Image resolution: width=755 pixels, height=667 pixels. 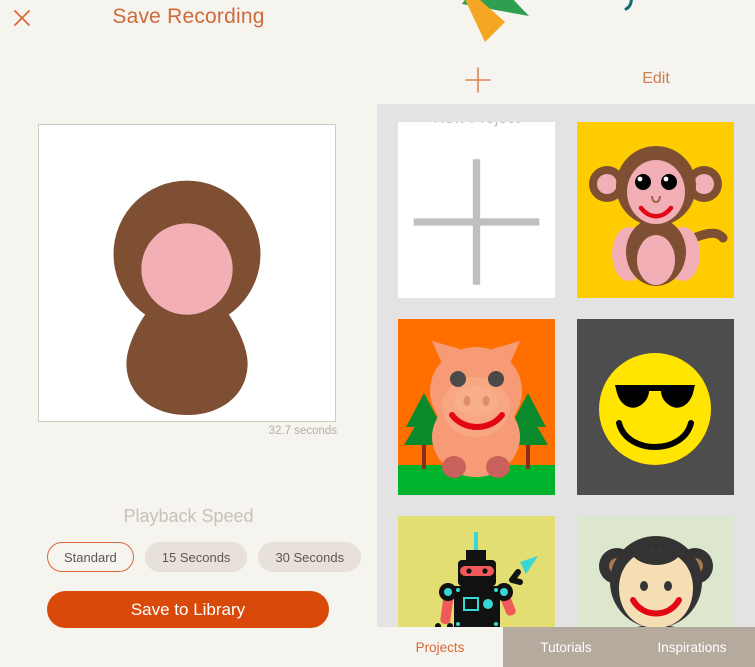 I want to click on logo-teal-stroke, so click(x=628, y=5).